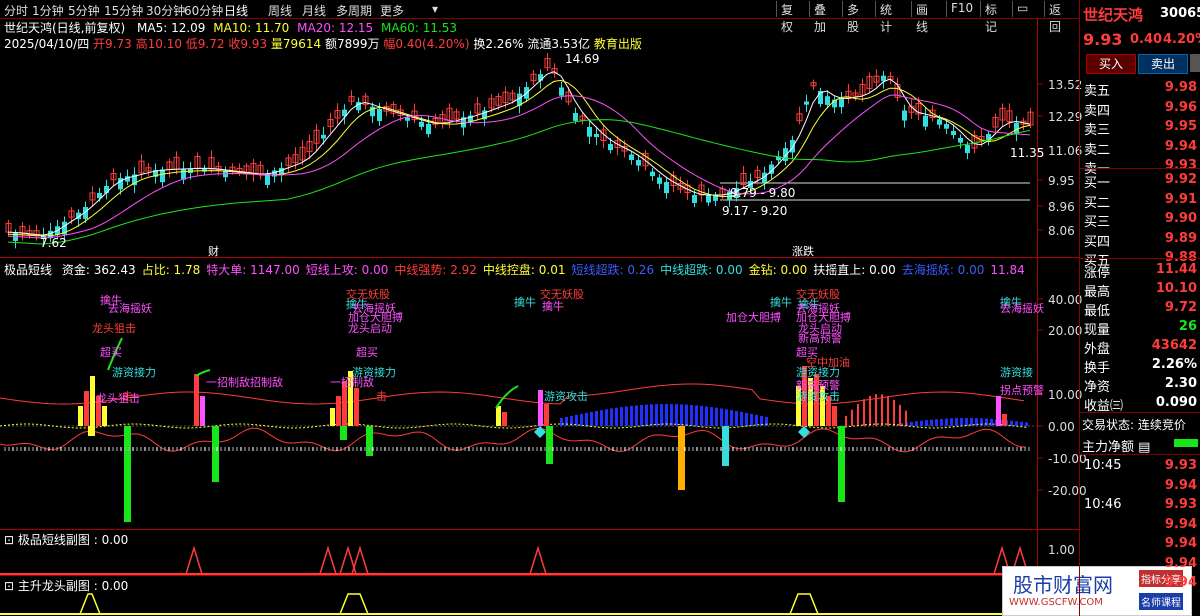 This screenshot has height=616, width=1200. I want to click on stat-value: 9.72, so click(1180, 307).